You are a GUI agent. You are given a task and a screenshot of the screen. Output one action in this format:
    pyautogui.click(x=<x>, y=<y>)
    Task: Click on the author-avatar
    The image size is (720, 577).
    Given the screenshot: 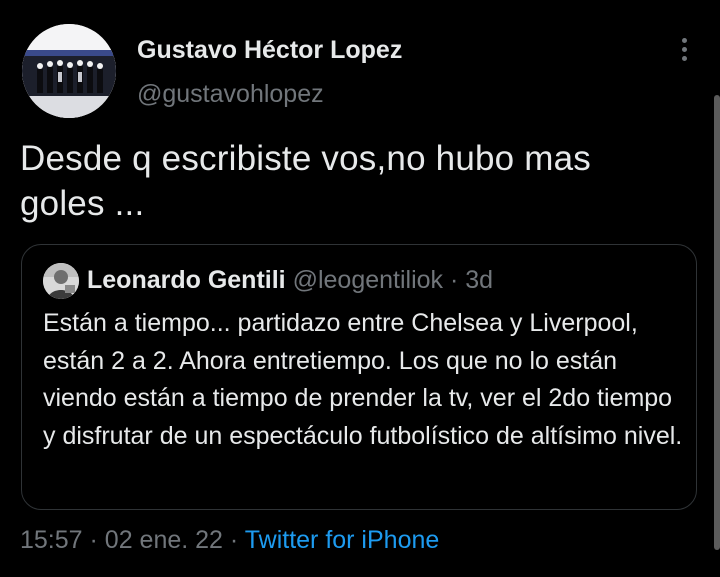 What is the action you would take?
    pyautogui.click(x=69, y=71)
    